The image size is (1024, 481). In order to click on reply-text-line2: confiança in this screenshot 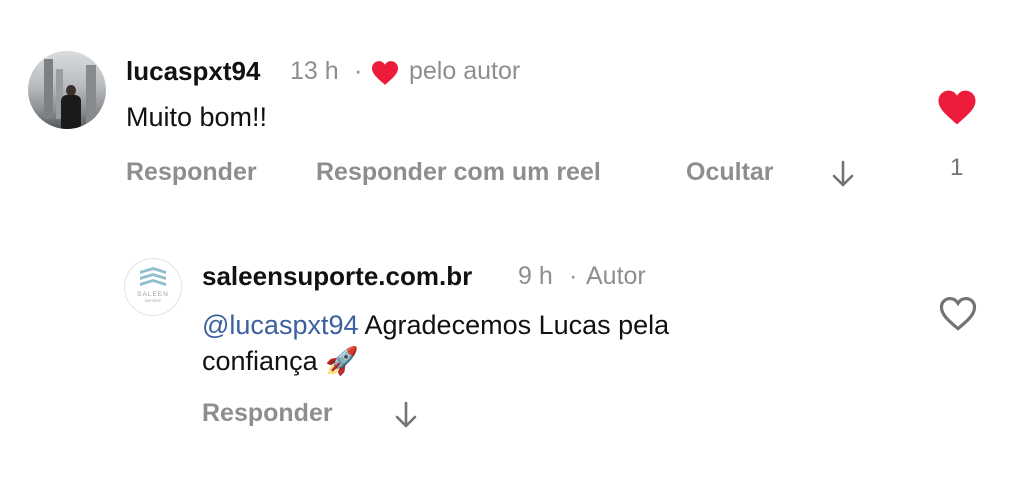, I will do `click(260, 361)`.